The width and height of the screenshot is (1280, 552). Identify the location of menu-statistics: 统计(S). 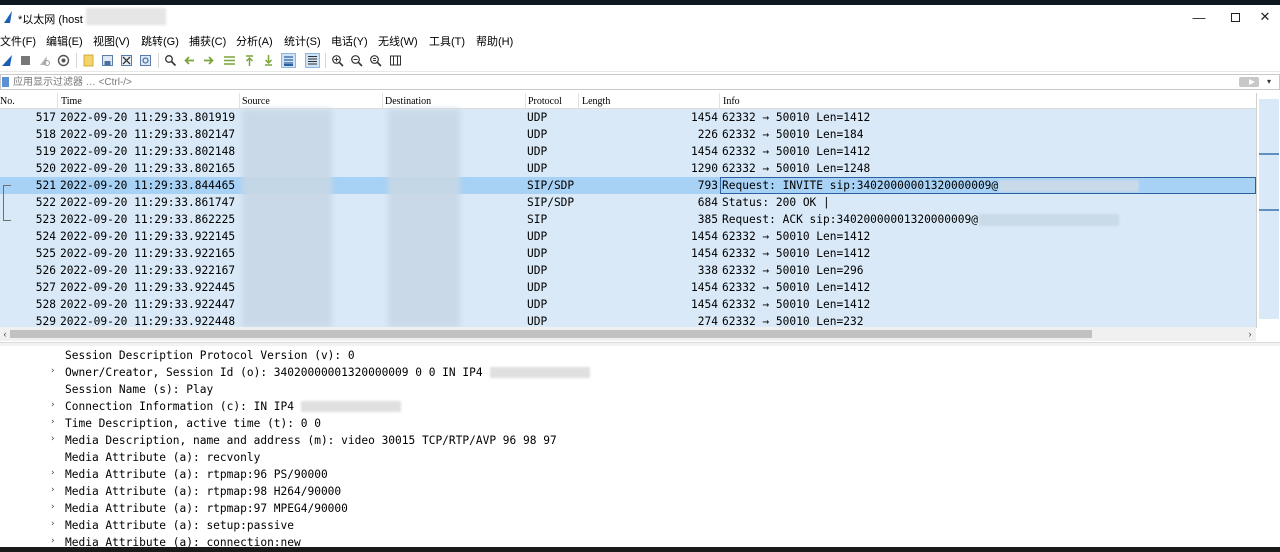
(302, 41).